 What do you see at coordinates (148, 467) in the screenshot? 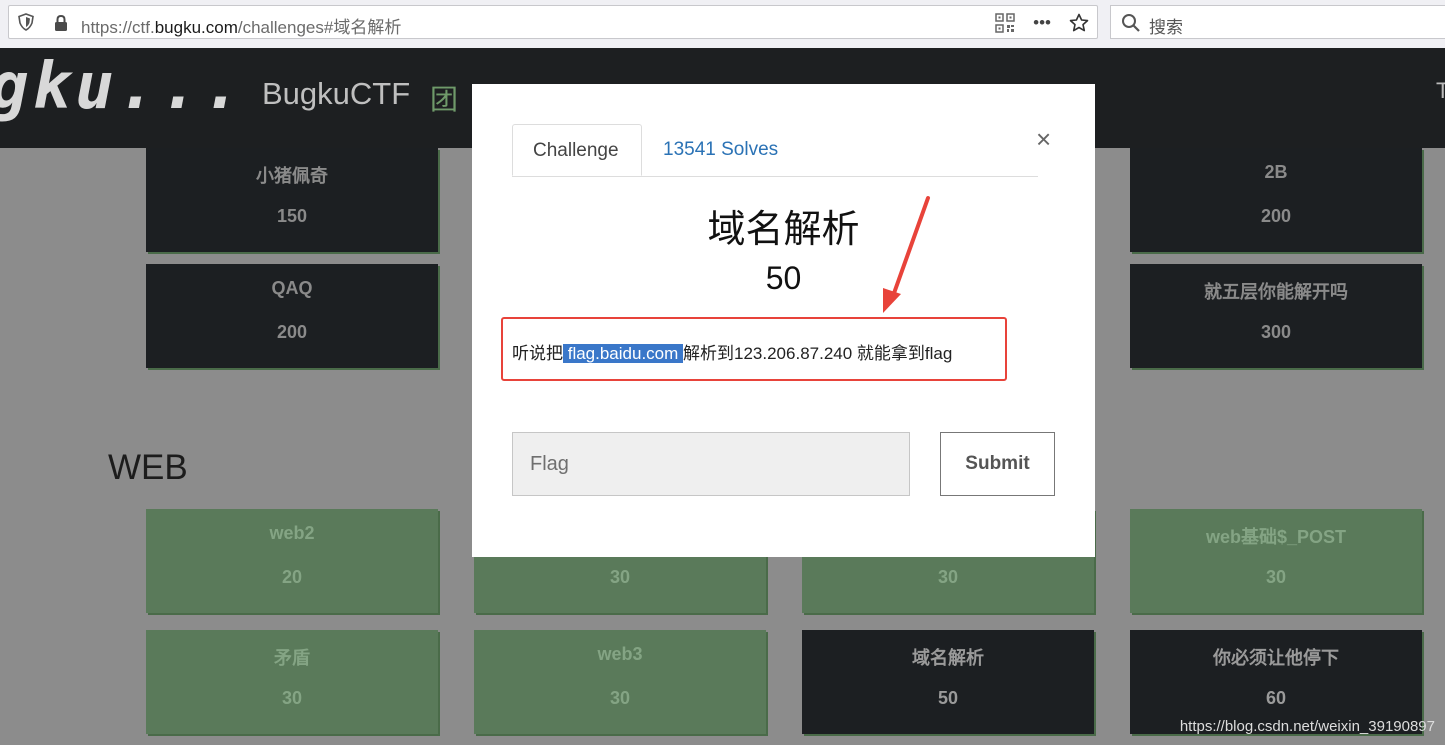
I see `section-title-web: WEB` at bounding box center [148, 467].